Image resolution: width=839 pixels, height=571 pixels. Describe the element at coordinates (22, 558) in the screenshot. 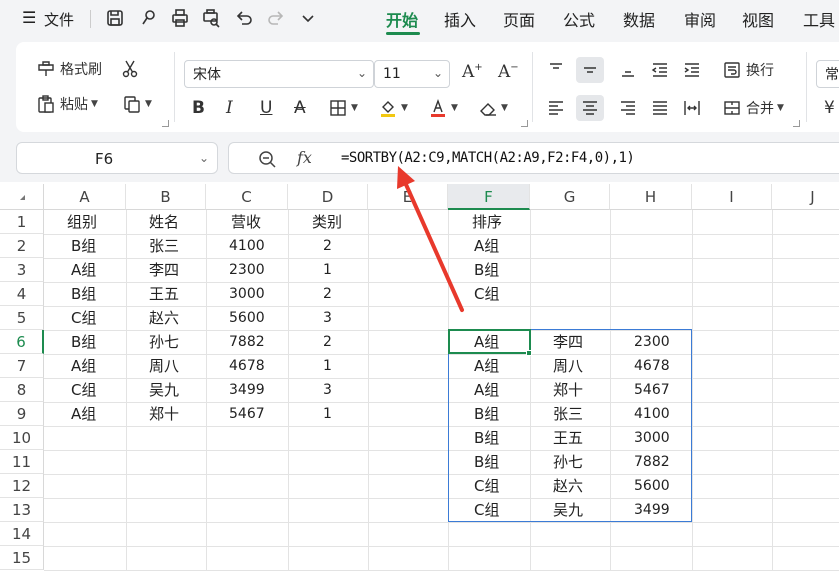

I see `row-header: 15` at that location.